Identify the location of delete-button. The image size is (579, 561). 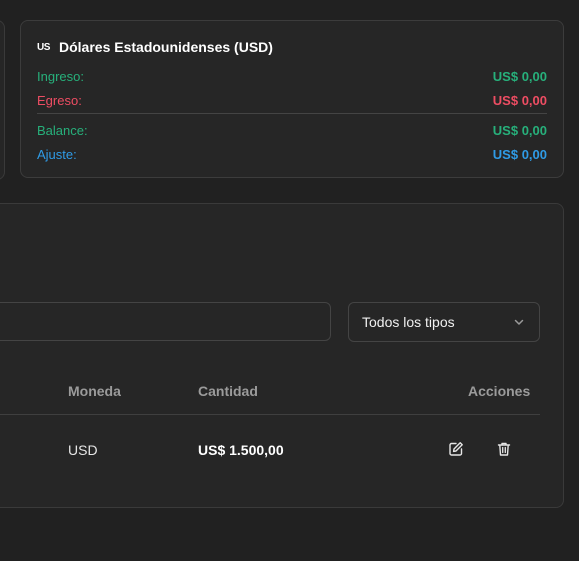
(504, 449).